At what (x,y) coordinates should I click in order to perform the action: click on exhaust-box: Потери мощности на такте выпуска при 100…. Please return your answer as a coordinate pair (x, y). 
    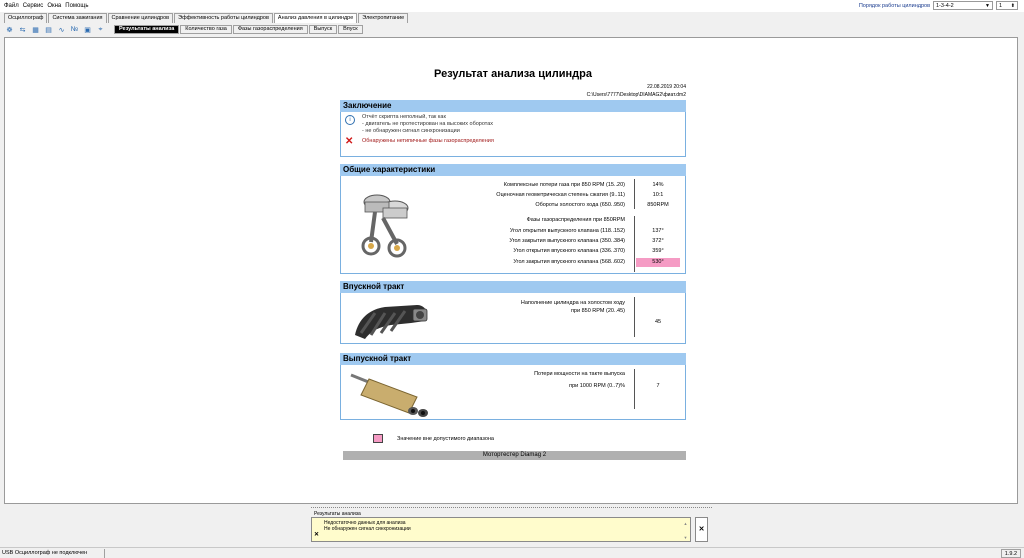
    Looking at the image, I should click on (513, 392).